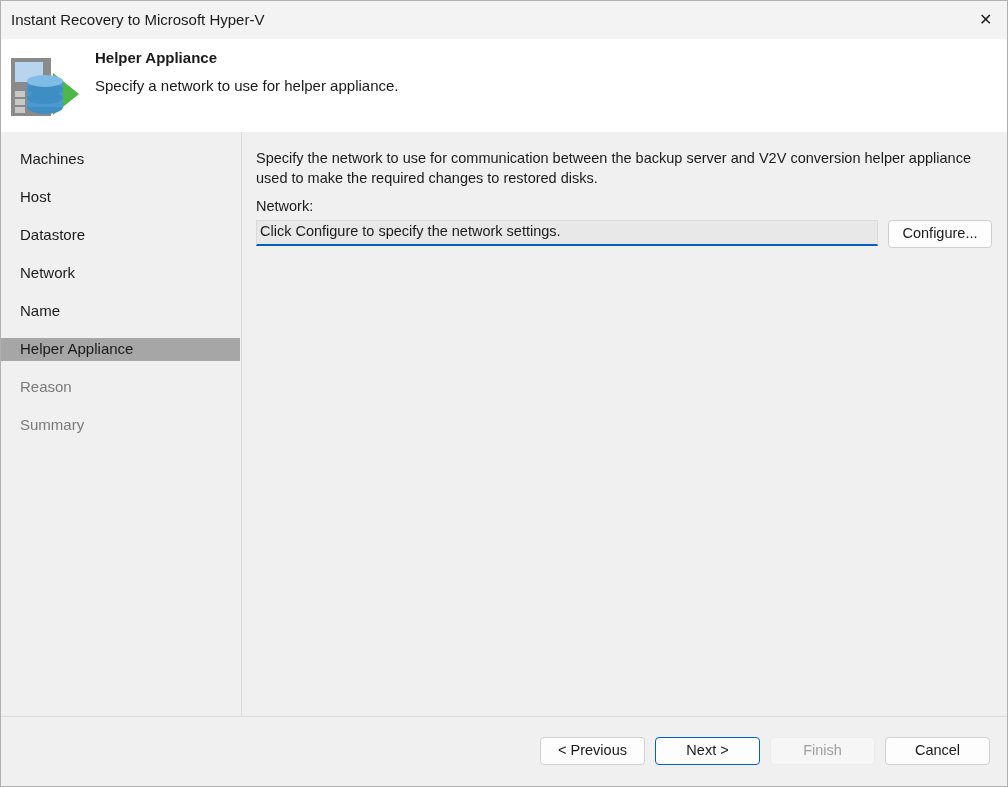 This screenshot has height=787, width=1008. What do you see at coordinates (614, 168) in the screenshot?
I see `description-text: Specify the network to use for communication between the backup server and V2V conversion helper appliance used to make the required changes to restored disks.` at bounding box center [614, 168].